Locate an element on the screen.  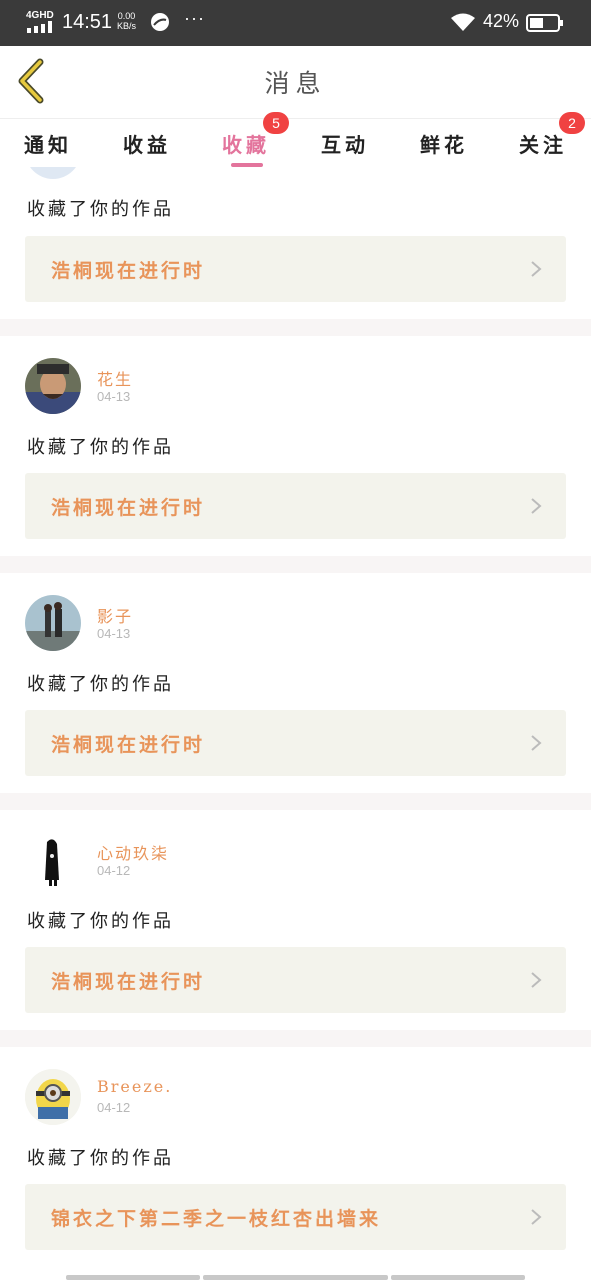
tab-notifications: 通知 is located at coordinates (48, 145).